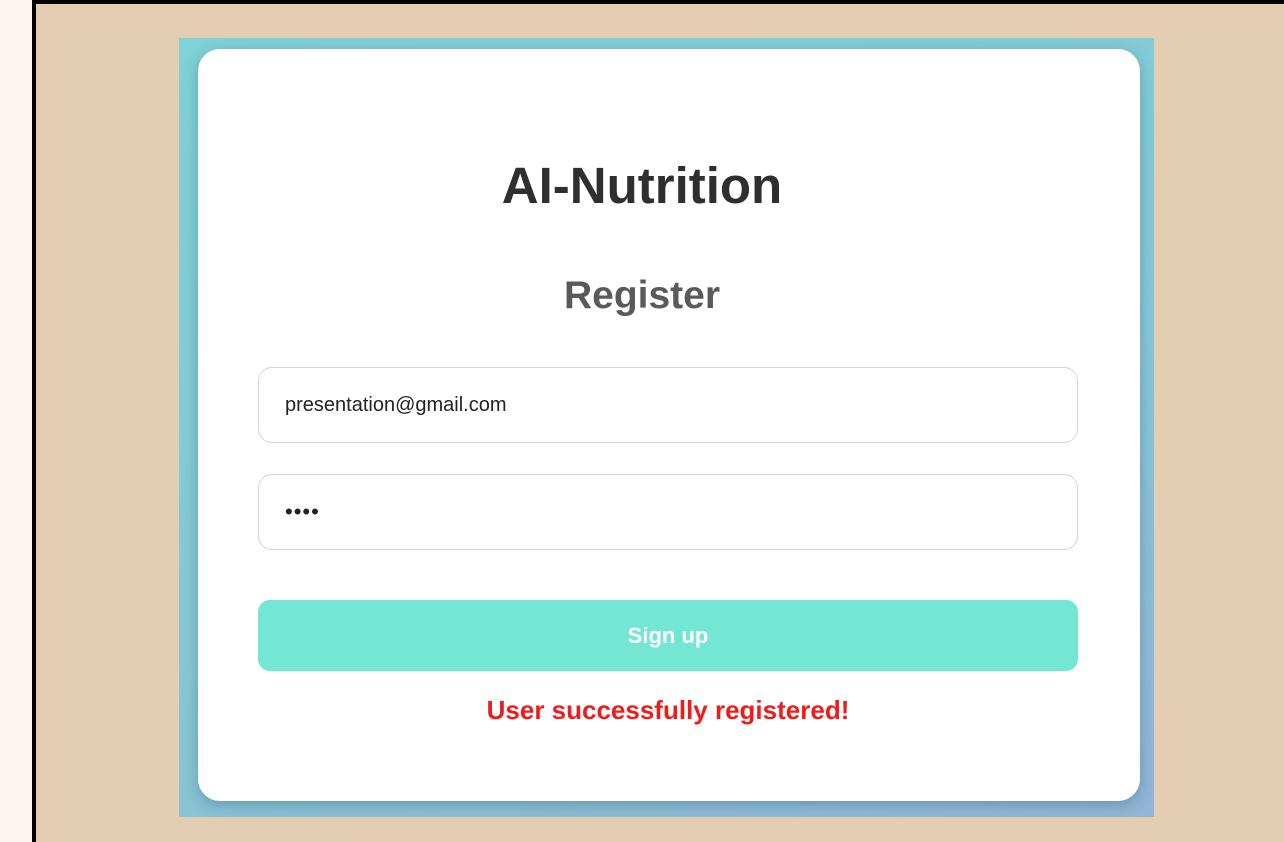  What do you see at coordinates (642, 295) in the screenshot?
I see `form-title: Register` at bounding box center [642, 295].